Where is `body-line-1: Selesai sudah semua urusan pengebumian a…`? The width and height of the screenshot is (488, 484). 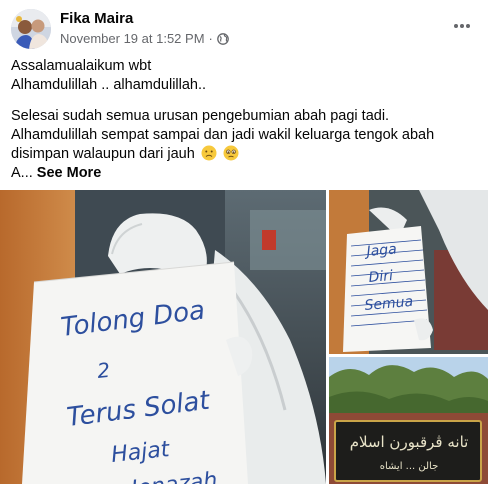 body-line-1: Selesai sudah semua urusan pengebumian a… is located at coordinates (200, 116).